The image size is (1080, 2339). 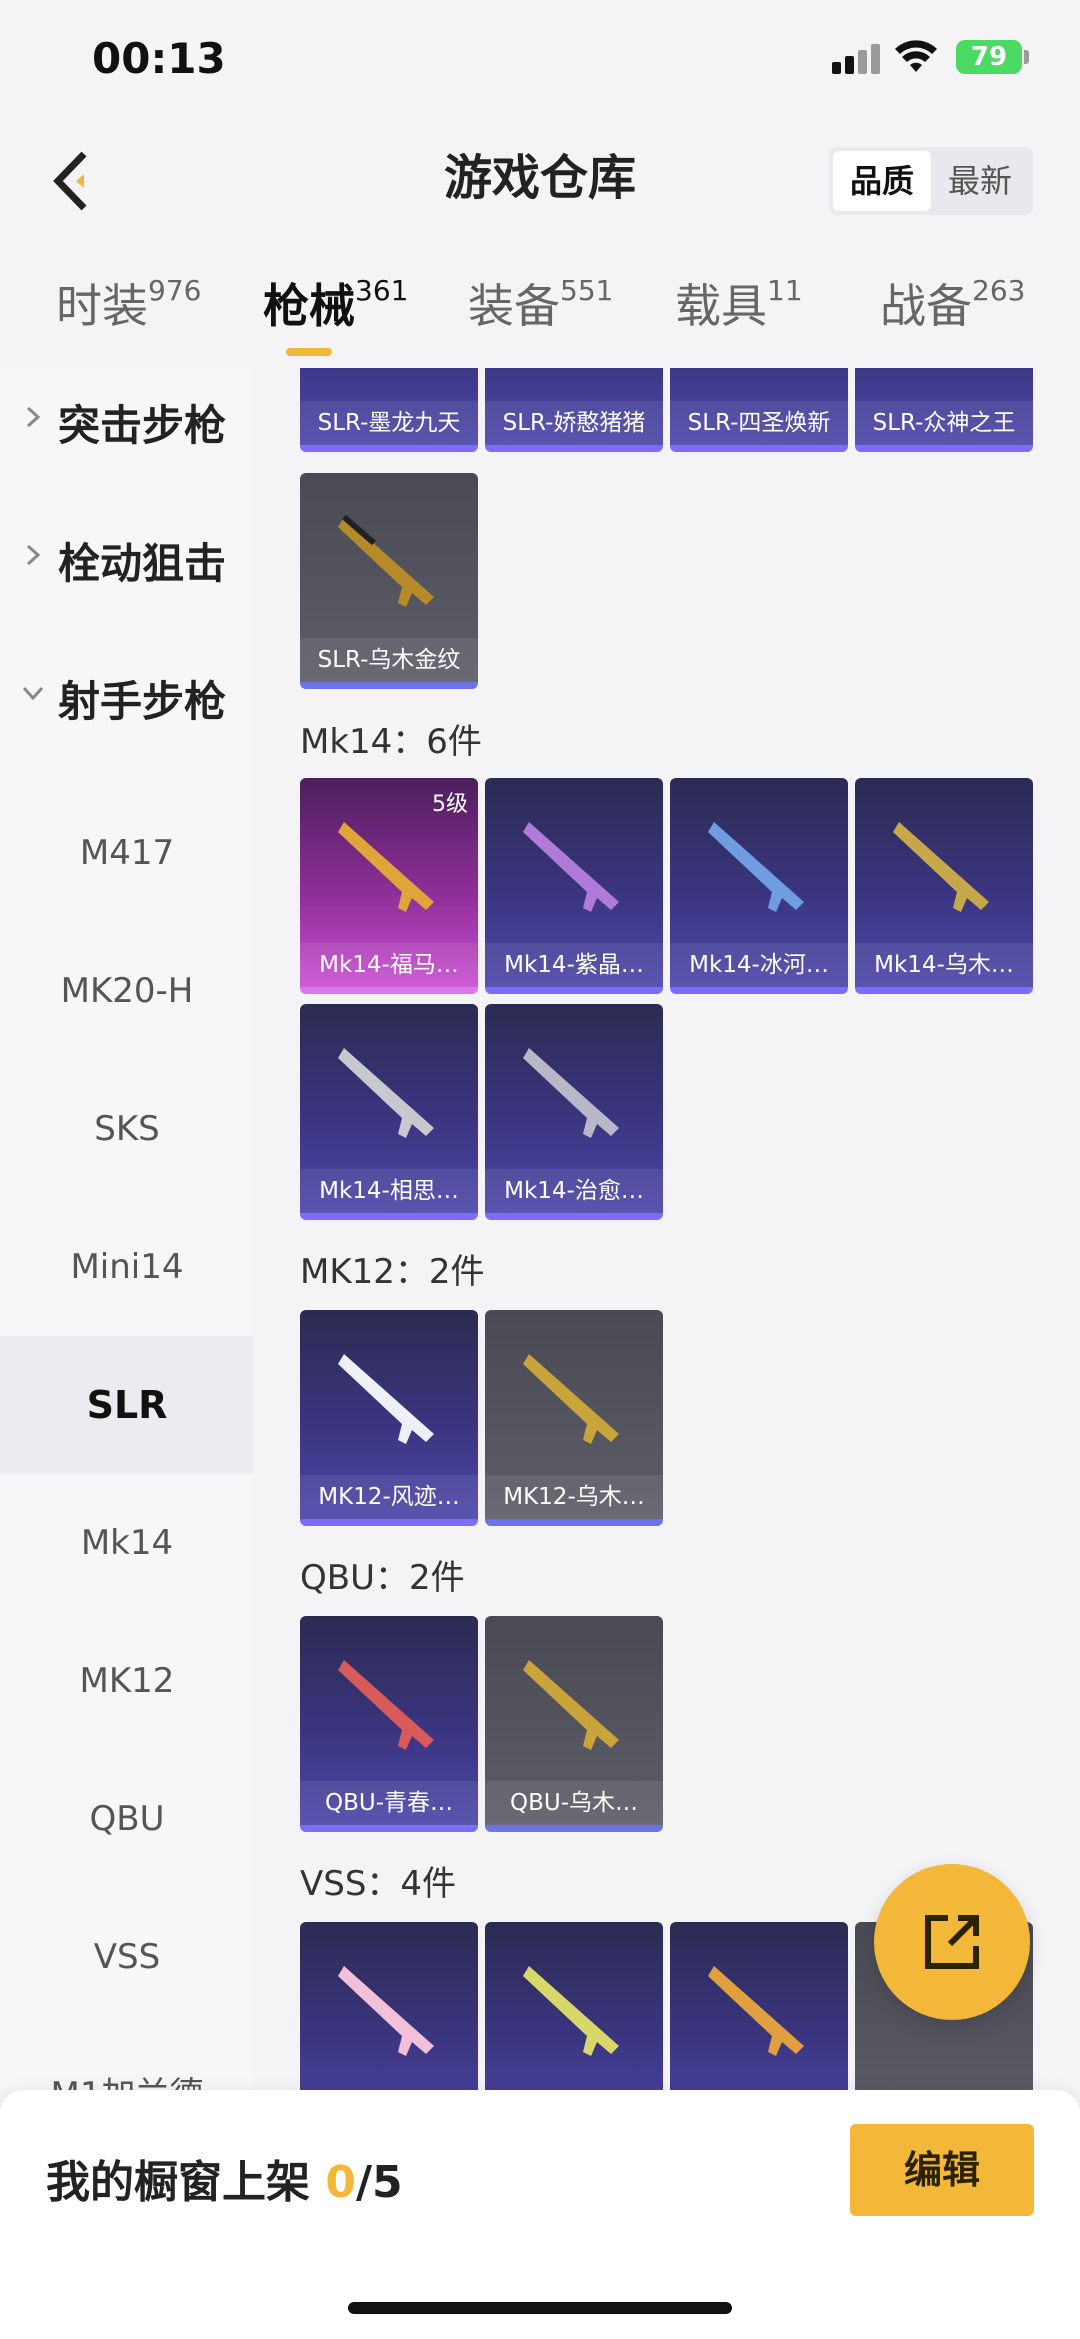 What do you see at coordinates (127, 853) in the screenshot?
I see `sidebar-item-m417: M417` at bounding box center [127, 853].